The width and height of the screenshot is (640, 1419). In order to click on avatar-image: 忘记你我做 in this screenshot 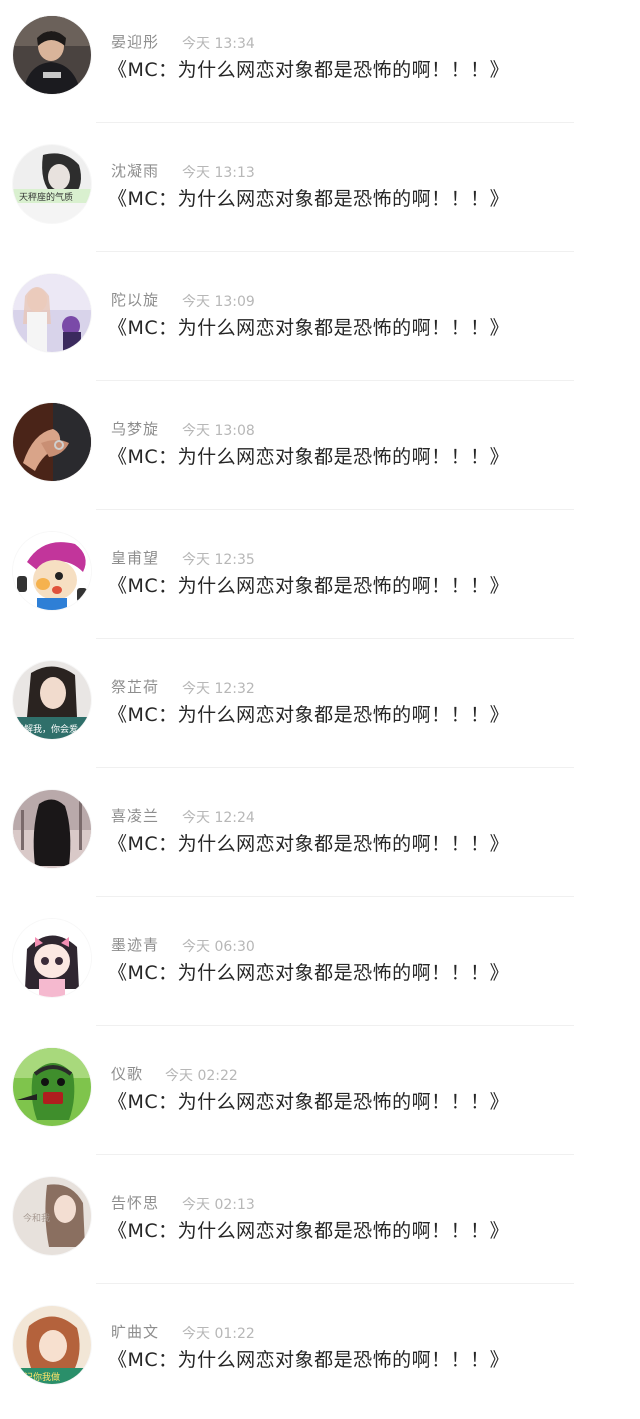, I will do `click(52, 1345)`.